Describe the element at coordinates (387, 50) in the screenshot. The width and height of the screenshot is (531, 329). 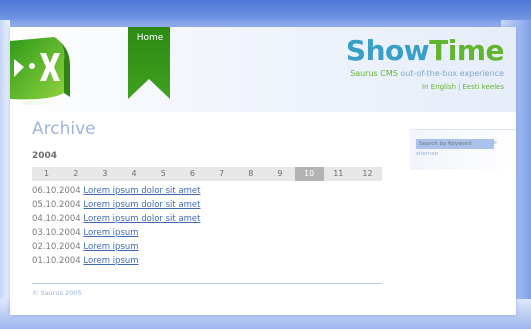
I see `brand-title-show: Show` at that location.